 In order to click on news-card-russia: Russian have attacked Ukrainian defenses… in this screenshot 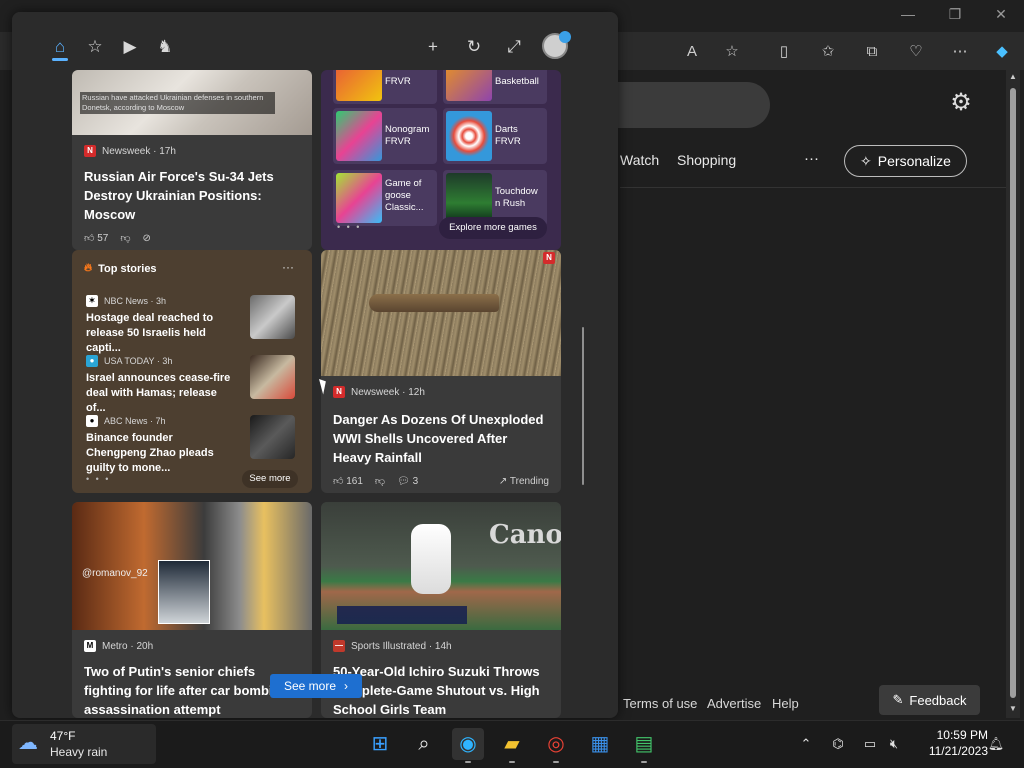, I will do `click(192, 160)`.